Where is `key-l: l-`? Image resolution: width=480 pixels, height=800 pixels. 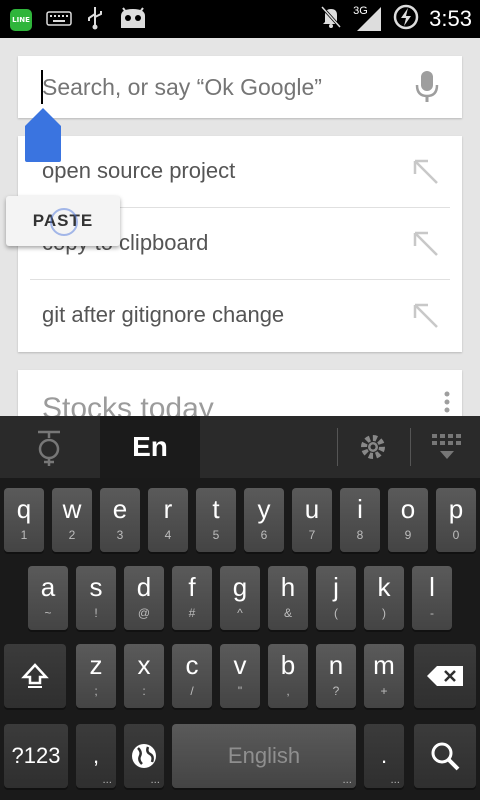
key-l: l- is located at coordinates (432, 598).